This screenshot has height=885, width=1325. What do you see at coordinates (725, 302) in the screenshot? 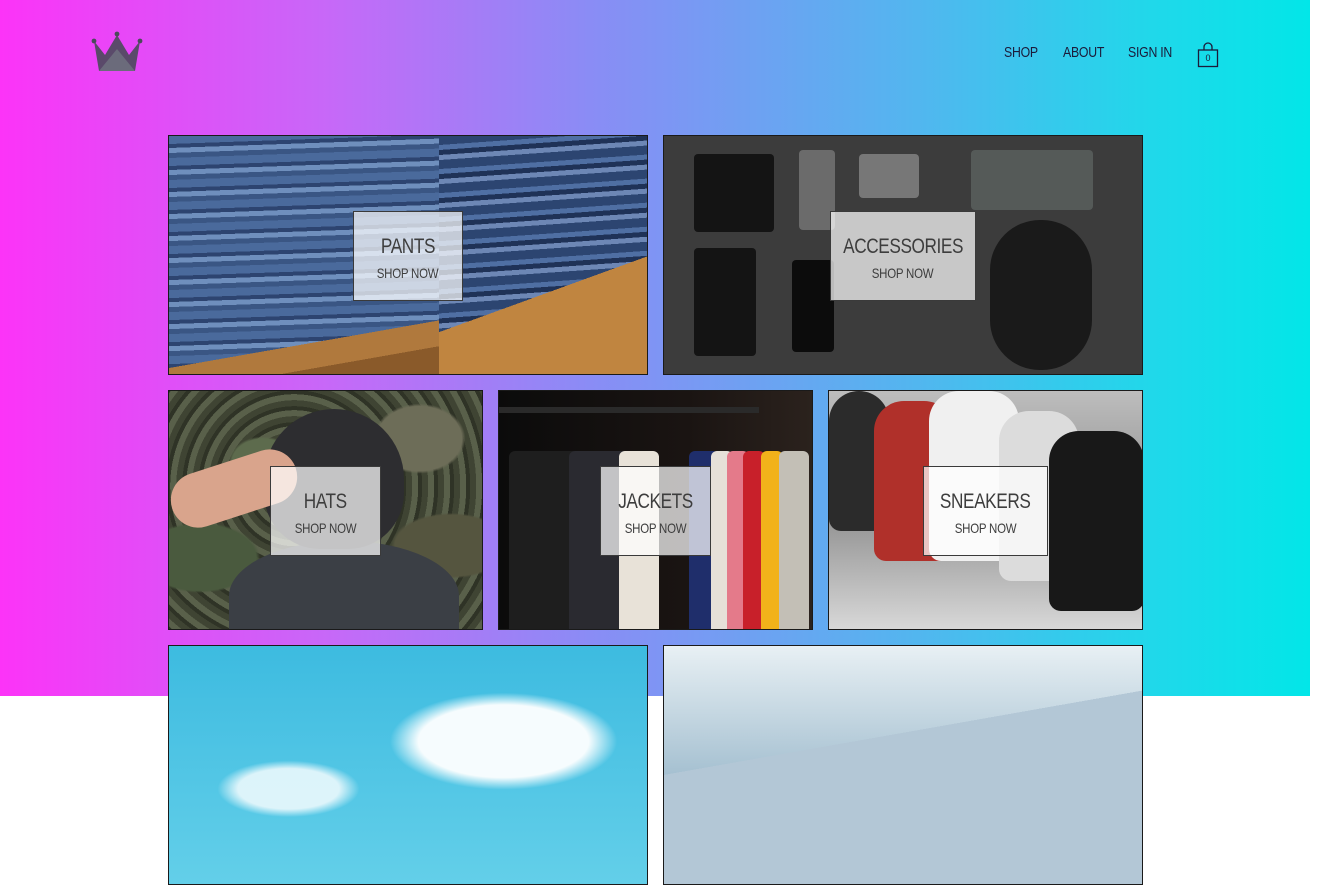
I see `phone-case-item` at bounding box center [725, 302].